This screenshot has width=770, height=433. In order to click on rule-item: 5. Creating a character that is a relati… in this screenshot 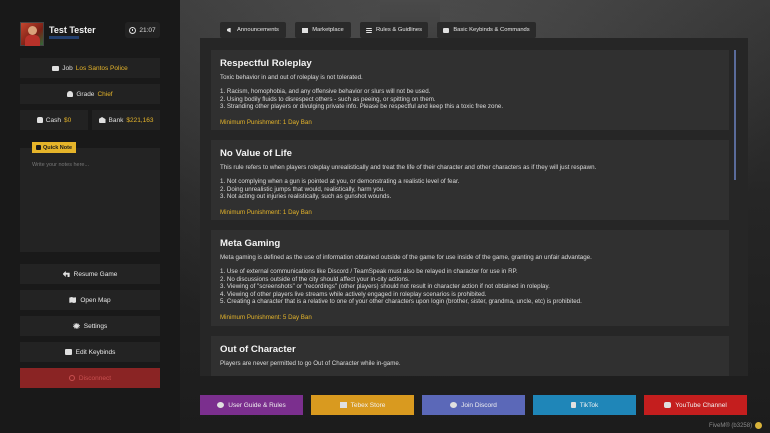, I will do `click(401, 301)`.